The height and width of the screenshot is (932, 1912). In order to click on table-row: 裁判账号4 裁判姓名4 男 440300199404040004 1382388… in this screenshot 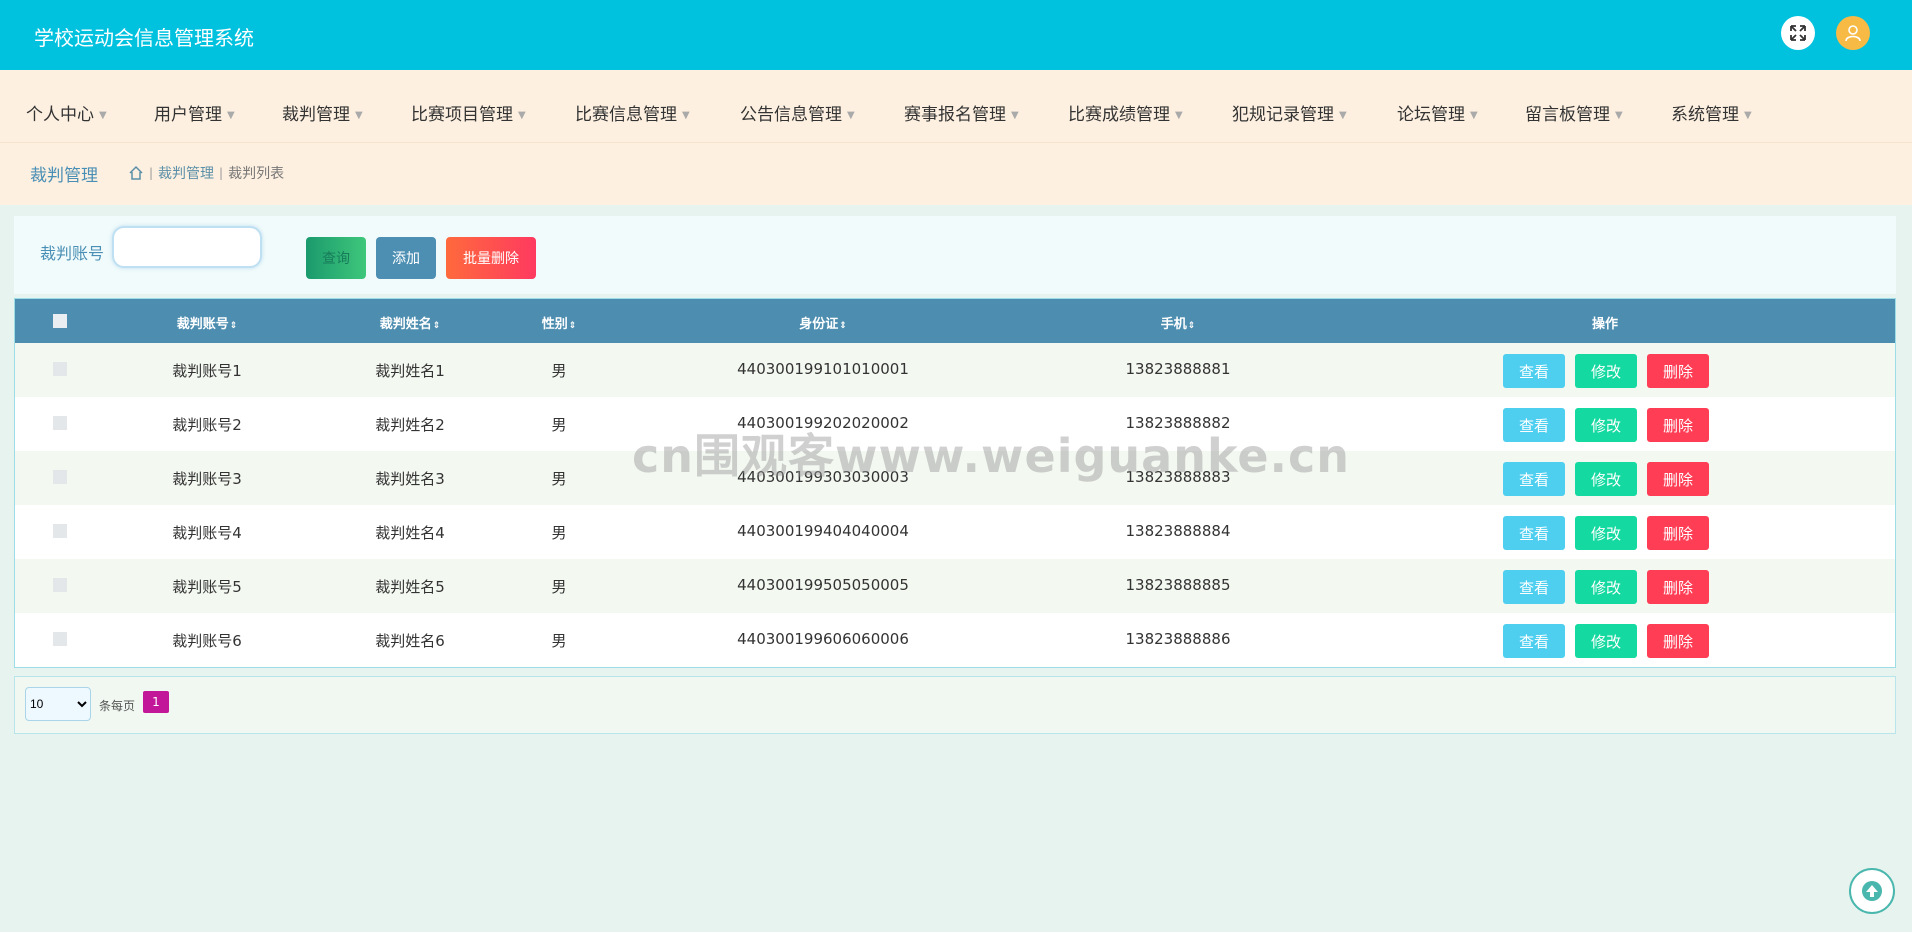, I will do `click(955, 532)`.